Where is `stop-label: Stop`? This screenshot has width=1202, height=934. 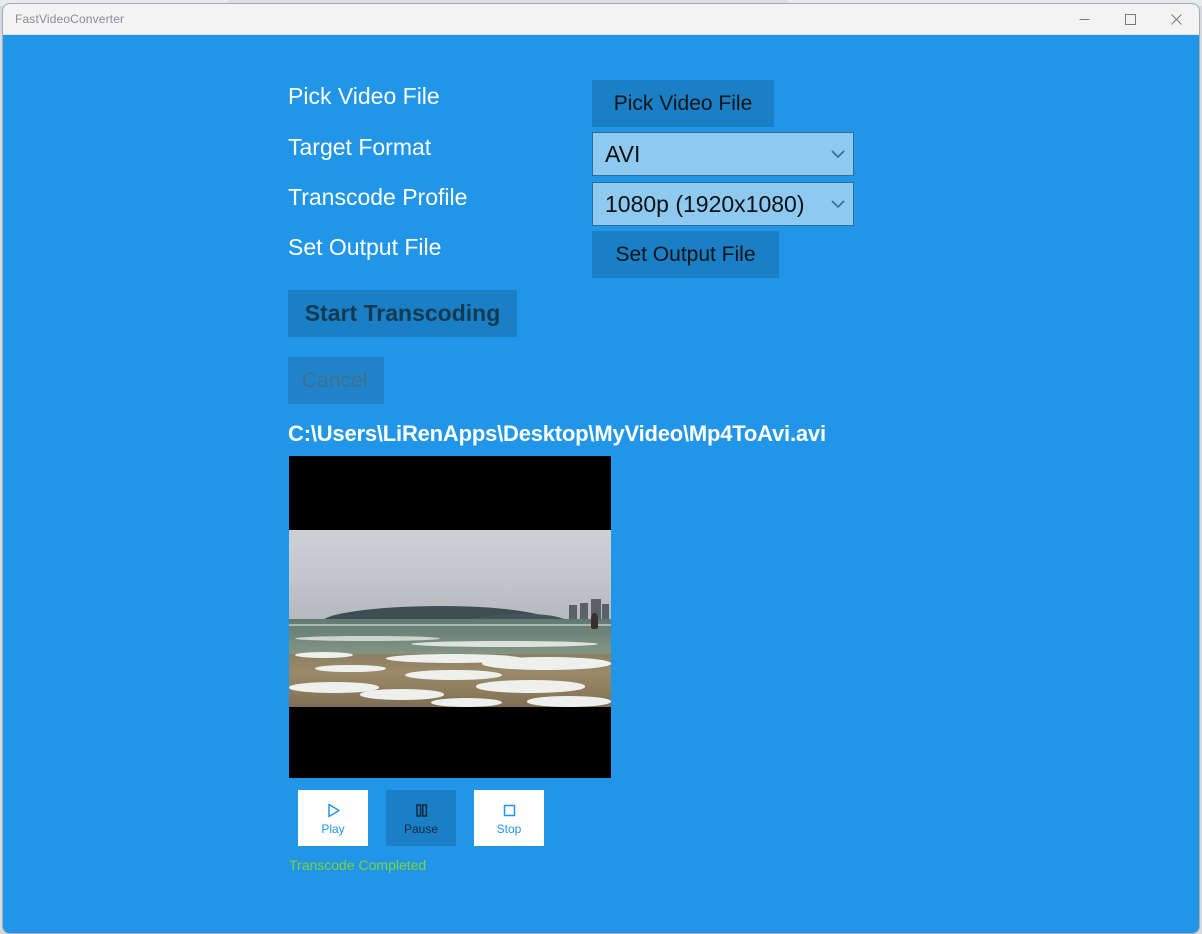
stop-label: Stop is located at coordinates (509, 828).